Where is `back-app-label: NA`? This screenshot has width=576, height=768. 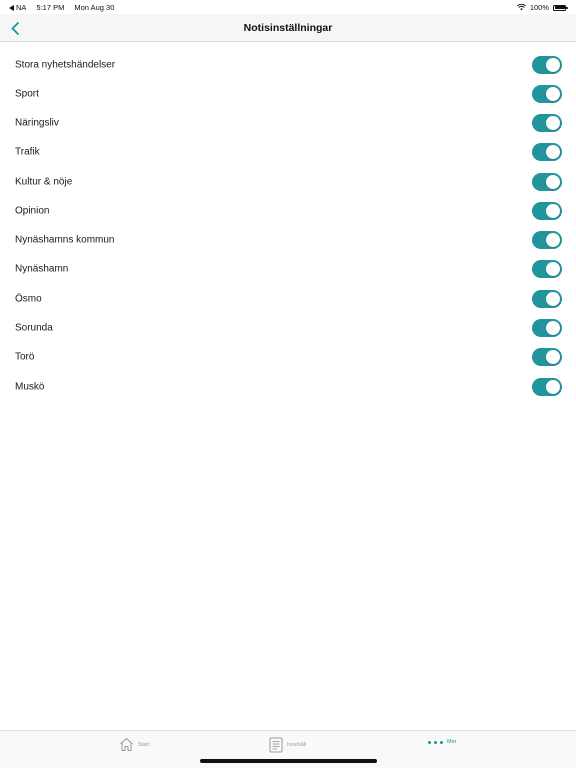
back-app-label: NA is located at coordinates (21, 7).